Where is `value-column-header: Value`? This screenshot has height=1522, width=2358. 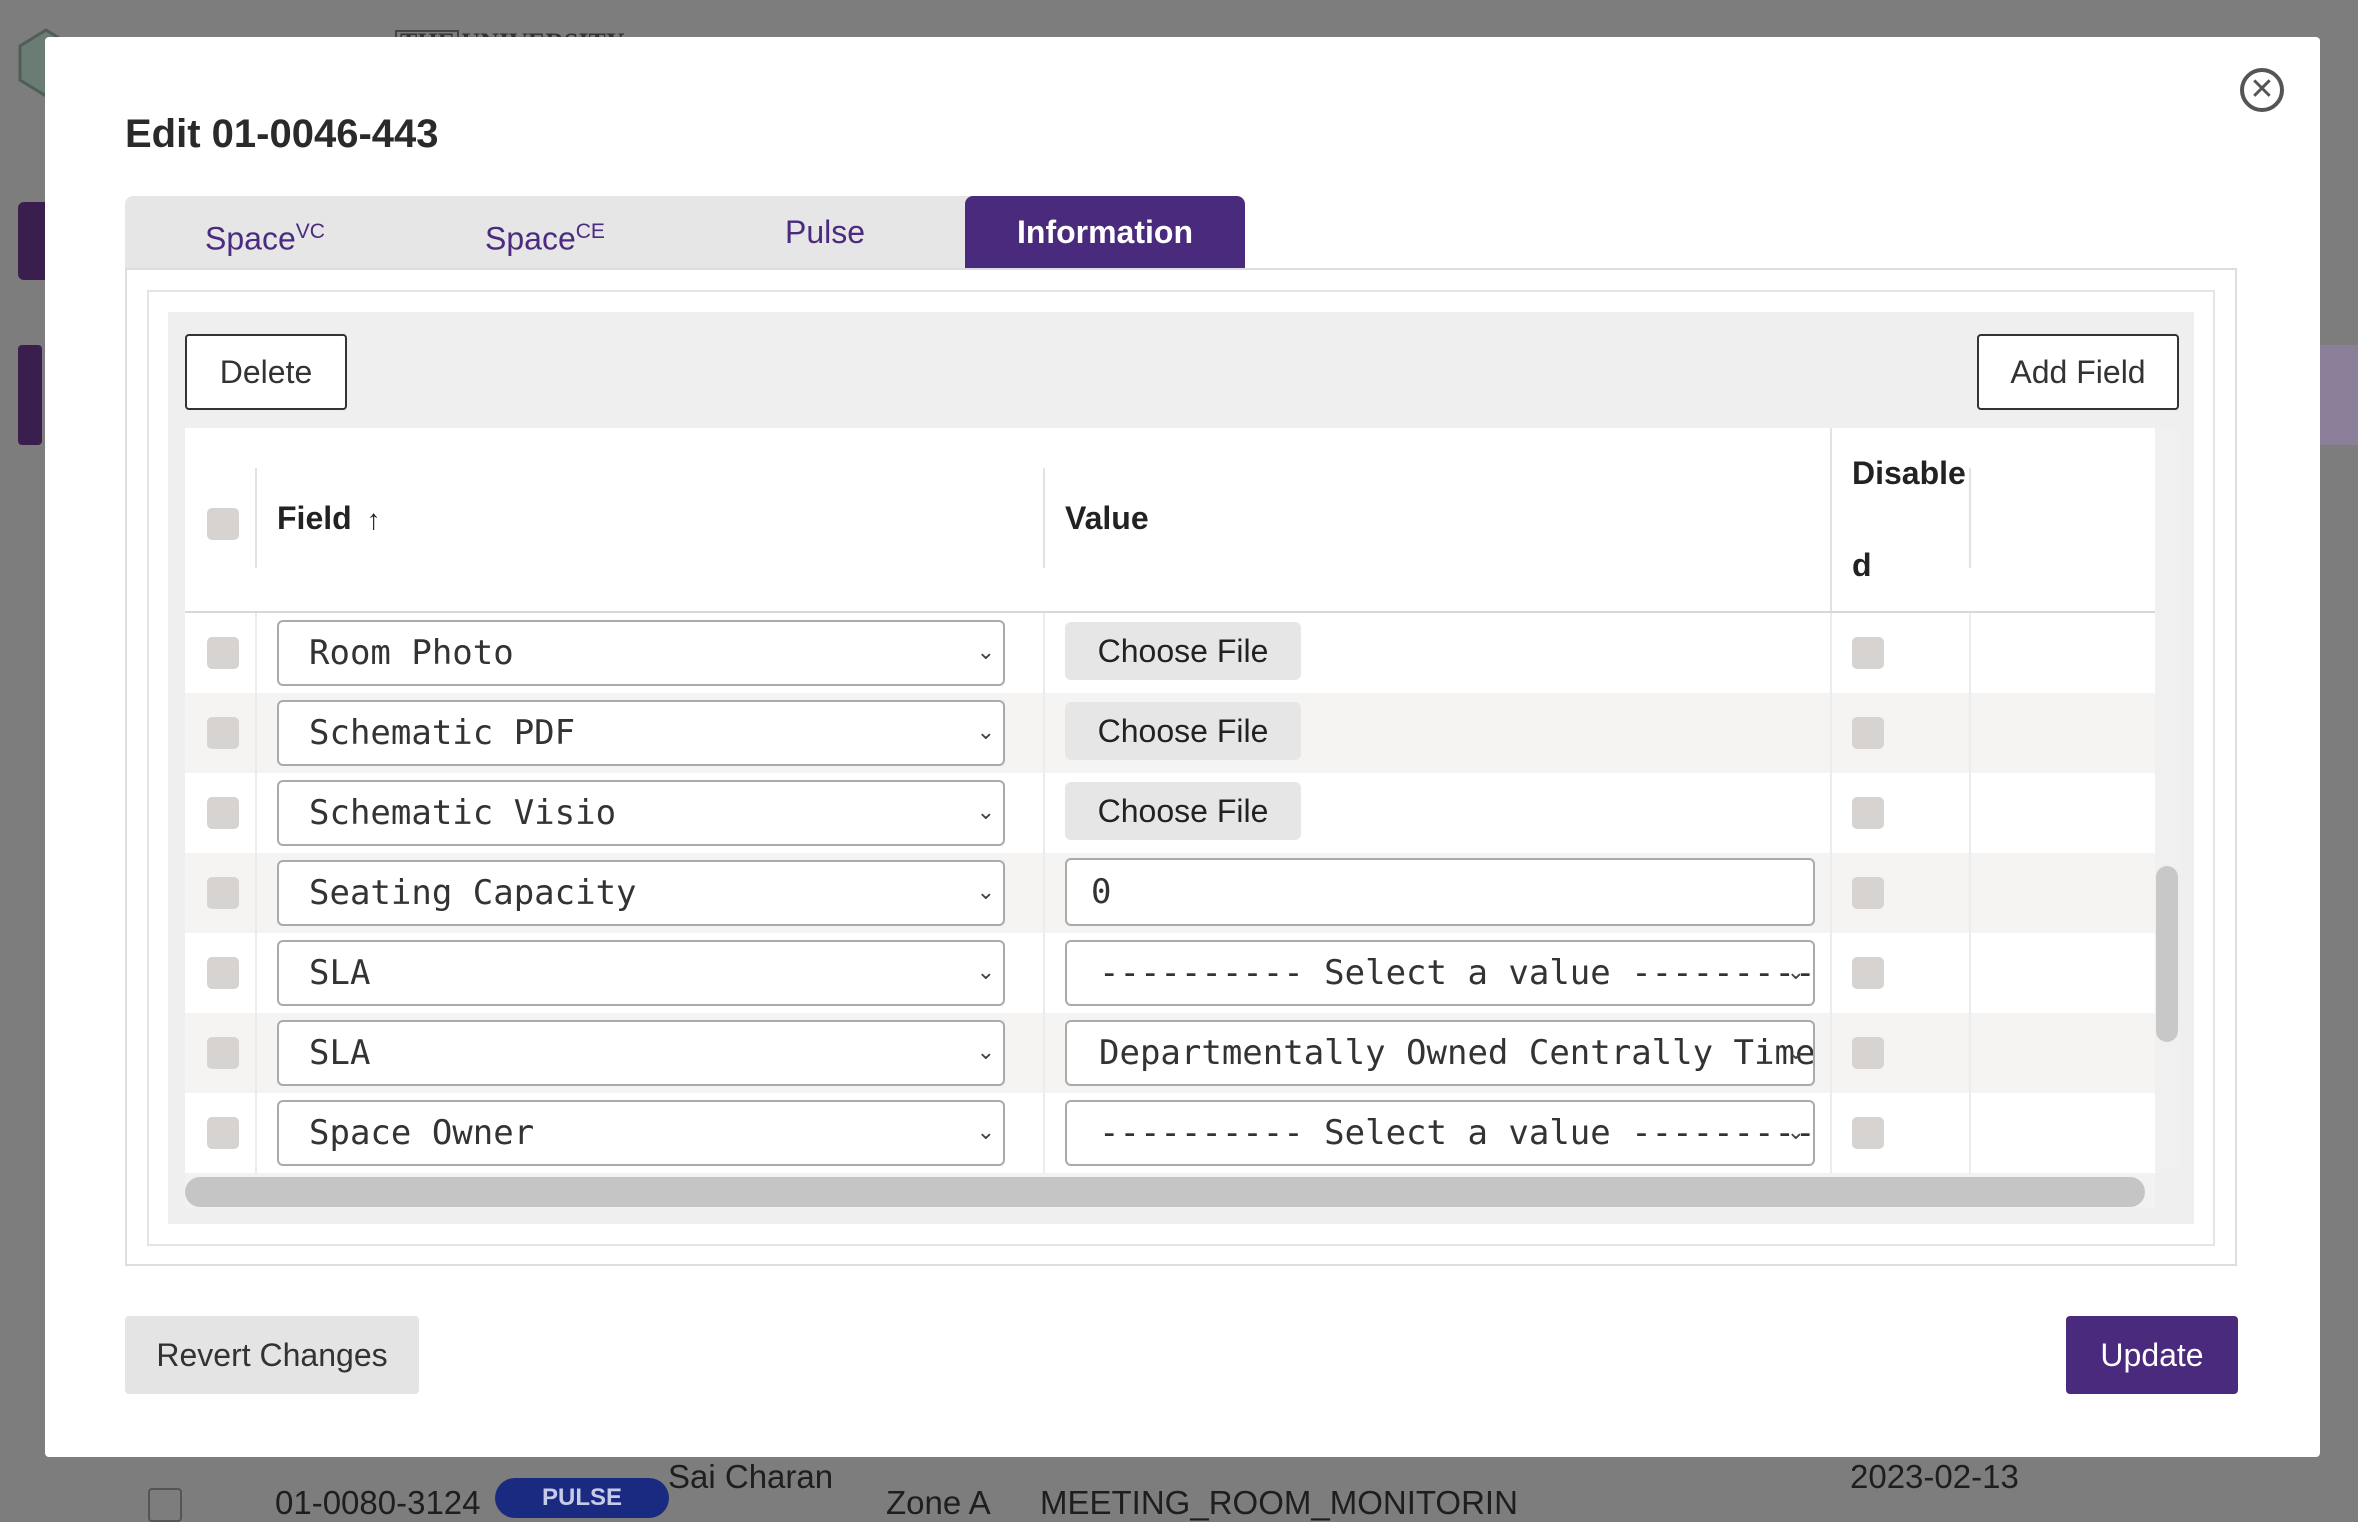
value-column-header: Value is located at coordinates (1107, 518).